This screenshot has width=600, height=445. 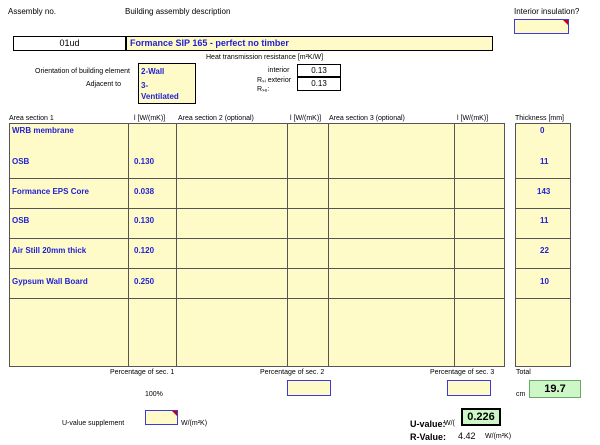 What do you see at coordinates (462, 372) in the screenshot?
I see `percentage-sec3-label: Percentage of sec. 3` at bounding box center [462, 372].